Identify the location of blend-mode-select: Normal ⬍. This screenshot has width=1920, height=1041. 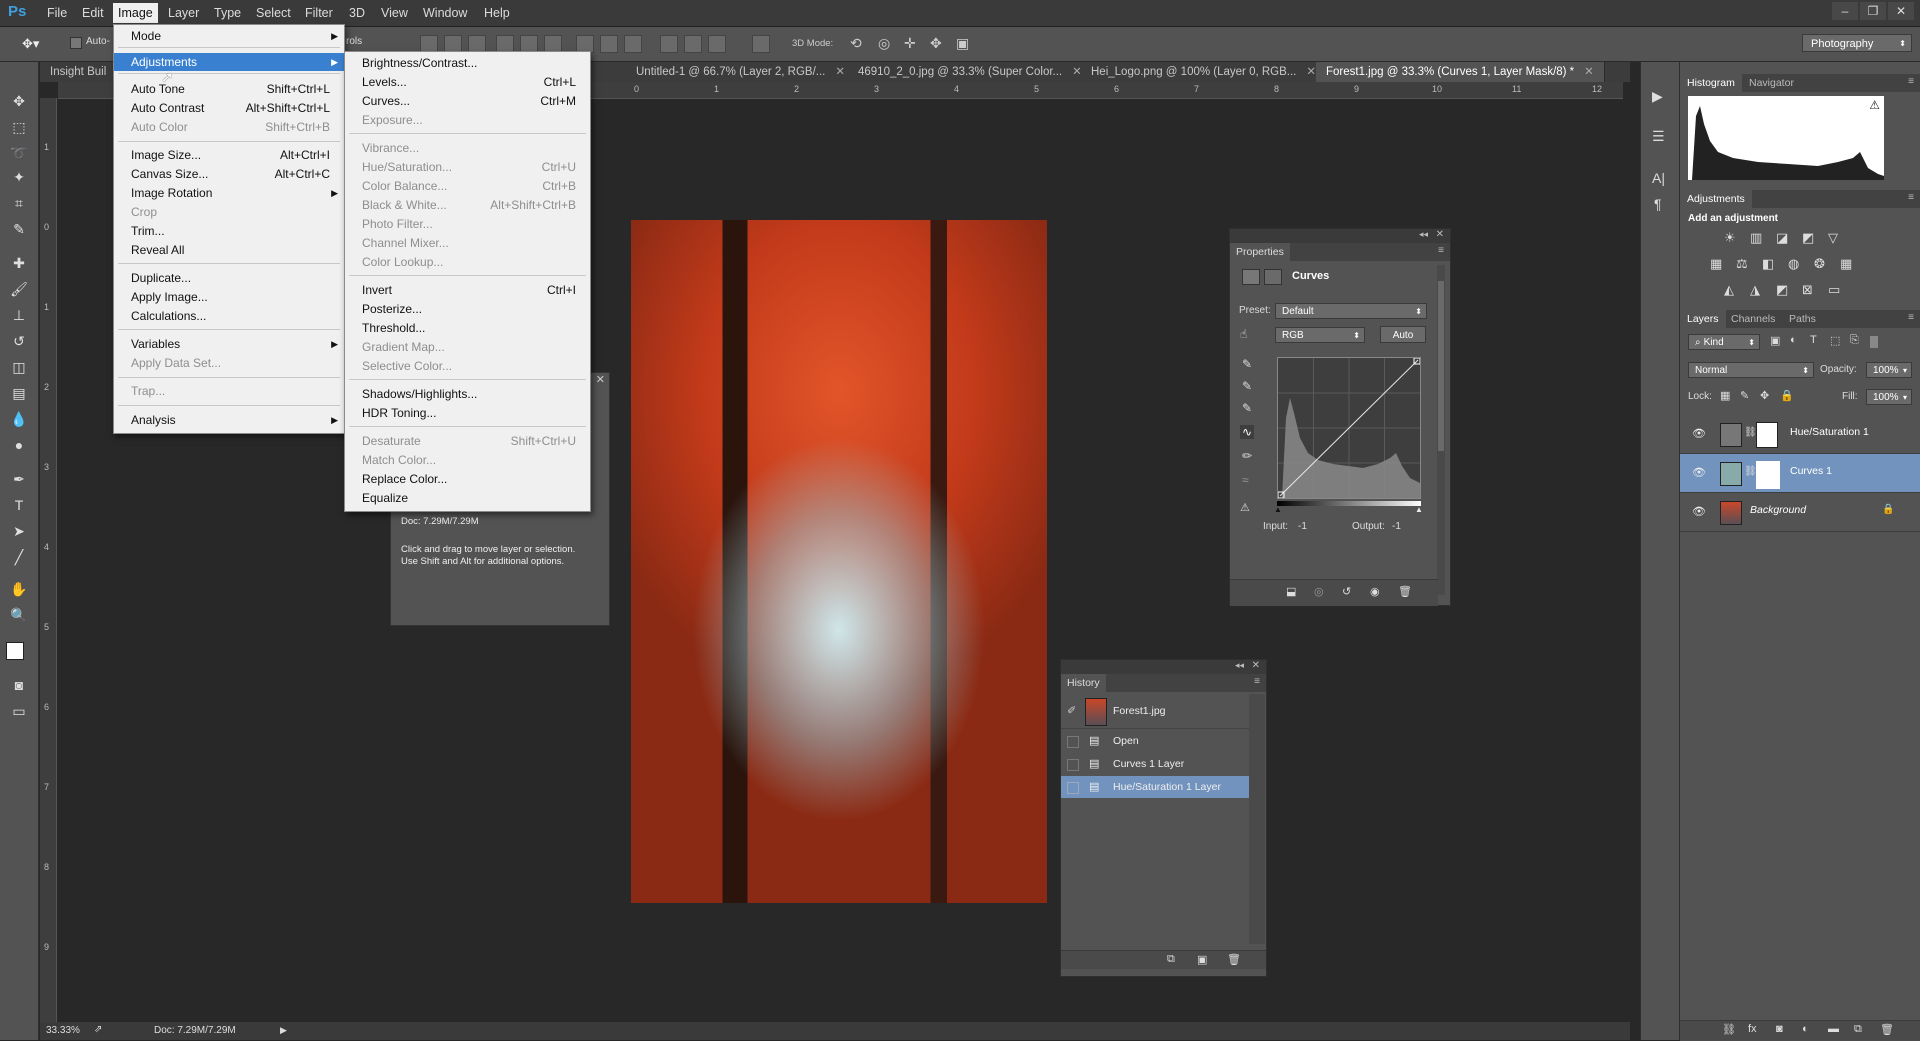
(1751, 370).